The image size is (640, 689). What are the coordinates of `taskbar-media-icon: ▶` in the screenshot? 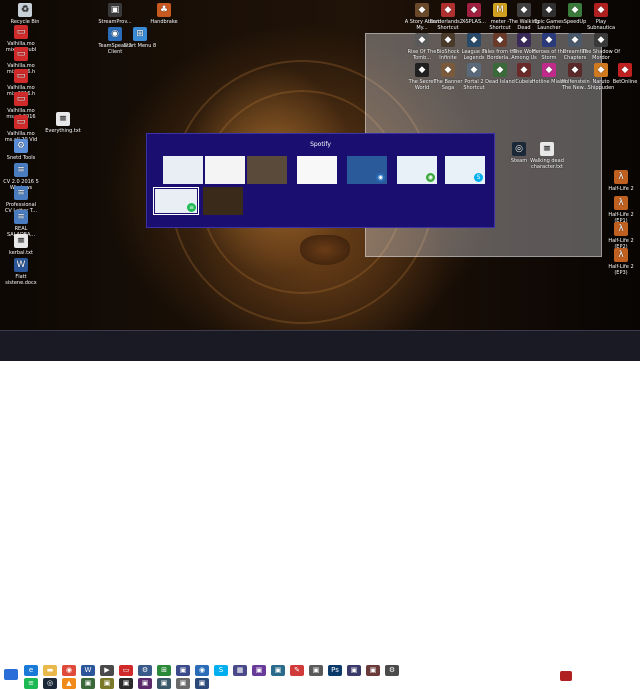 It's located at (107, 670).